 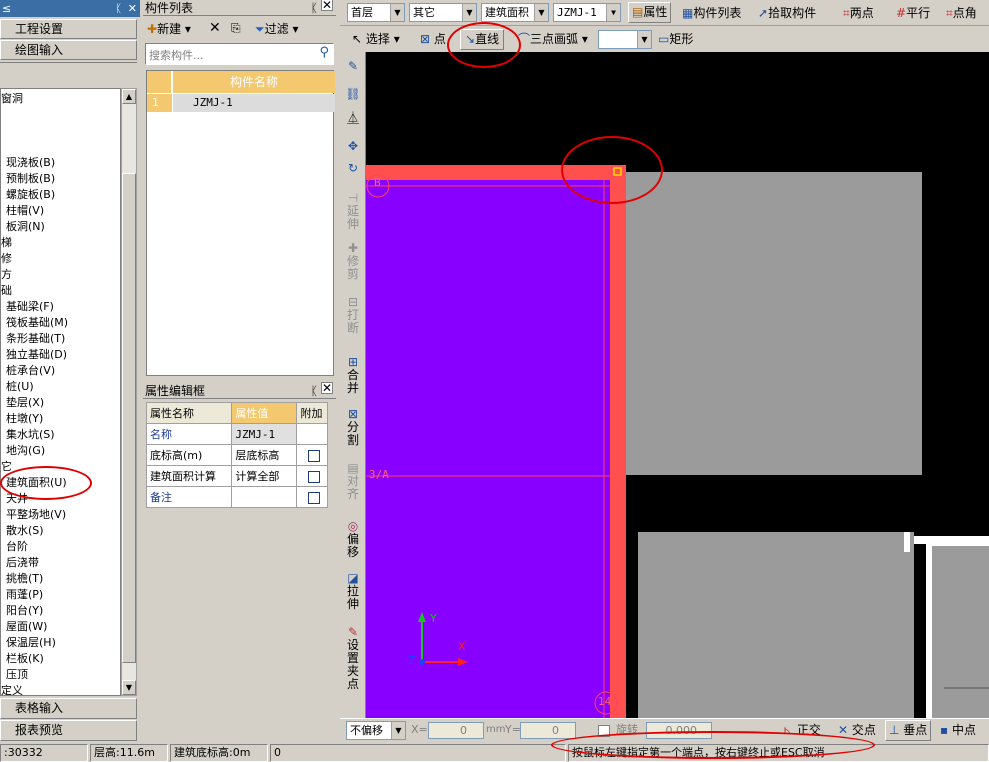 What do you see at coordinates (587, 12) in the screenshot?
I see `component-select: JZMJ-1 ▼` at bounding box center [587, 12].